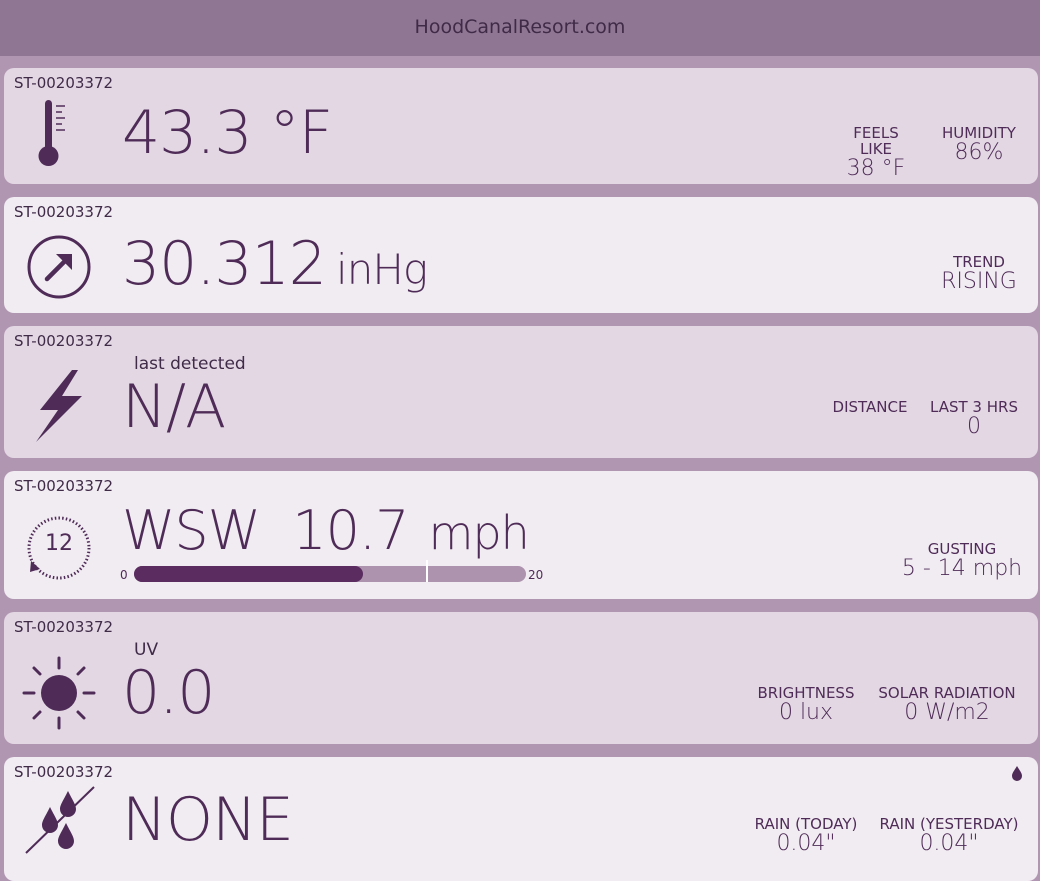 The width and height of the screenshot is (1040, 881). Describe the element at coordinates (979, 262) in the screenshot. I see `trend-label: TREND` at that location.